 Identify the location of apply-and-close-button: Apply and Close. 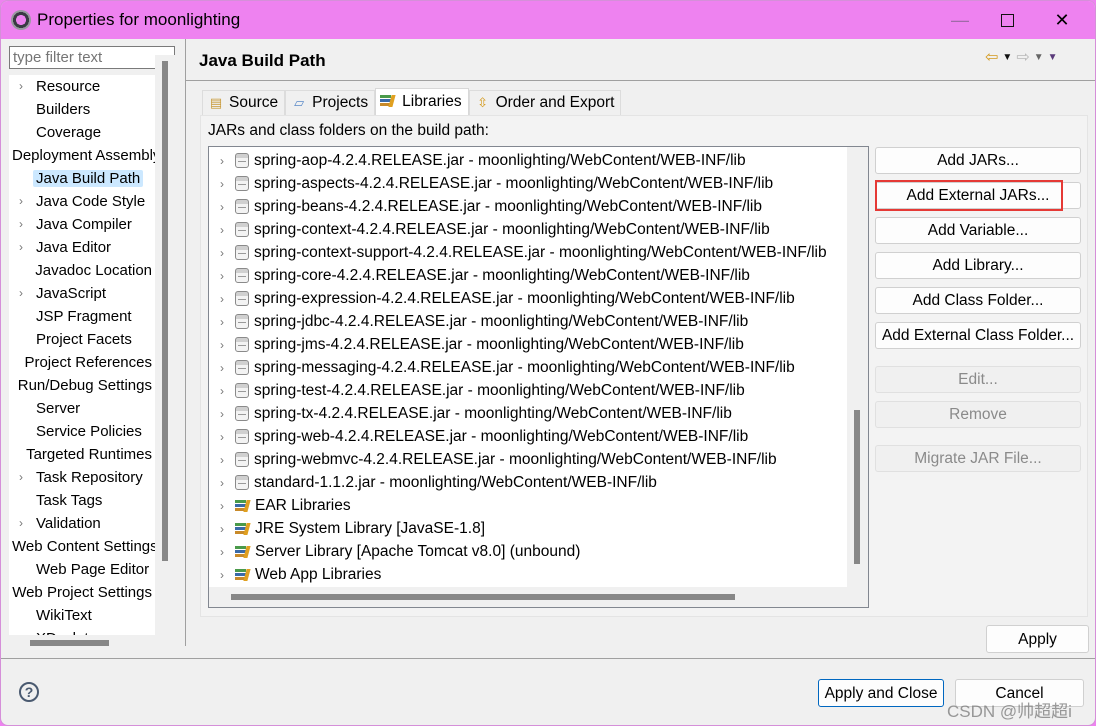
(881, 693).